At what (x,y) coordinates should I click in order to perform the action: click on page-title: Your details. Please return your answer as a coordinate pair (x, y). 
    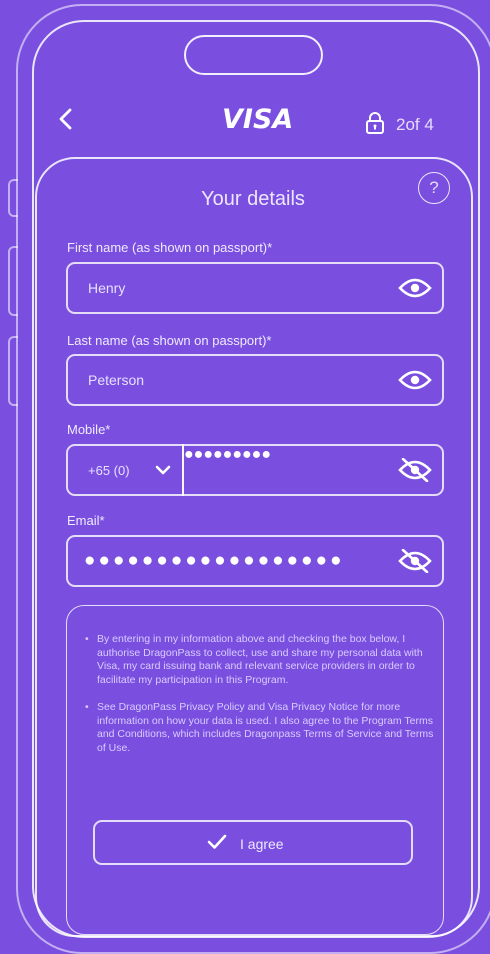
    Looking at the image, I should click on (253, 199).